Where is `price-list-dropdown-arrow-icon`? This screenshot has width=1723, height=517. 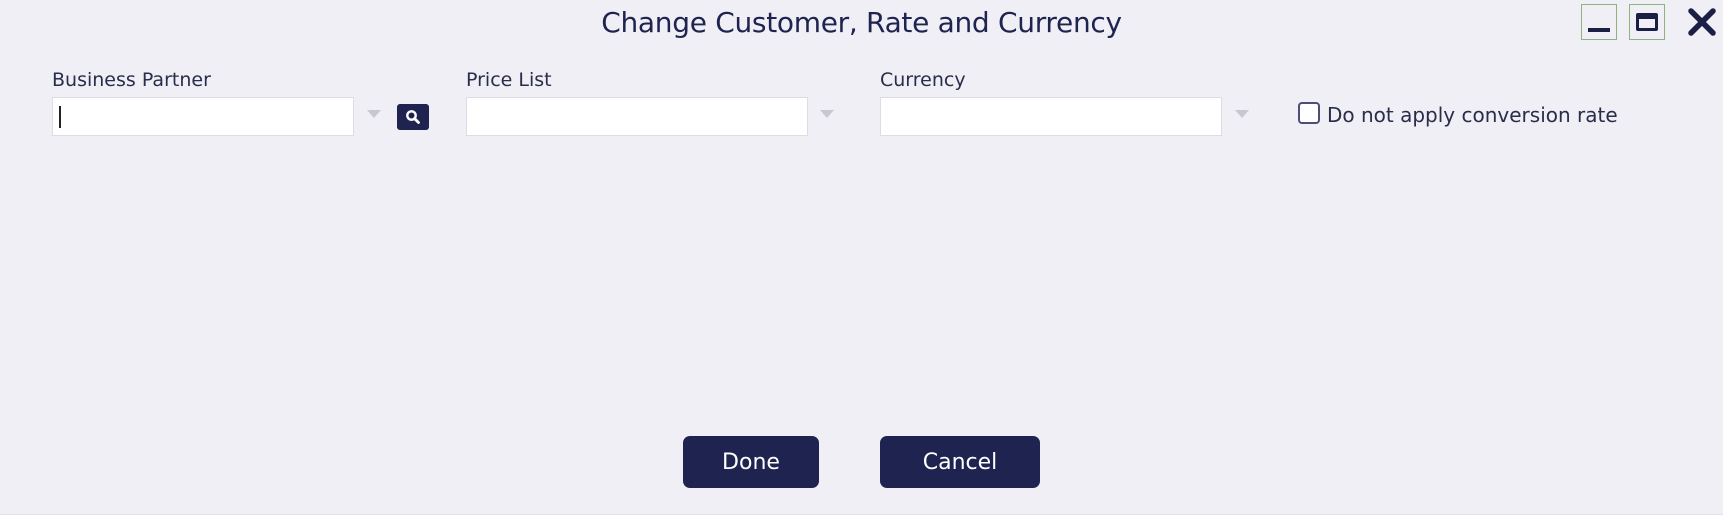 price-list-dropdown-arrow-icon is located at coordinates (827, 114).